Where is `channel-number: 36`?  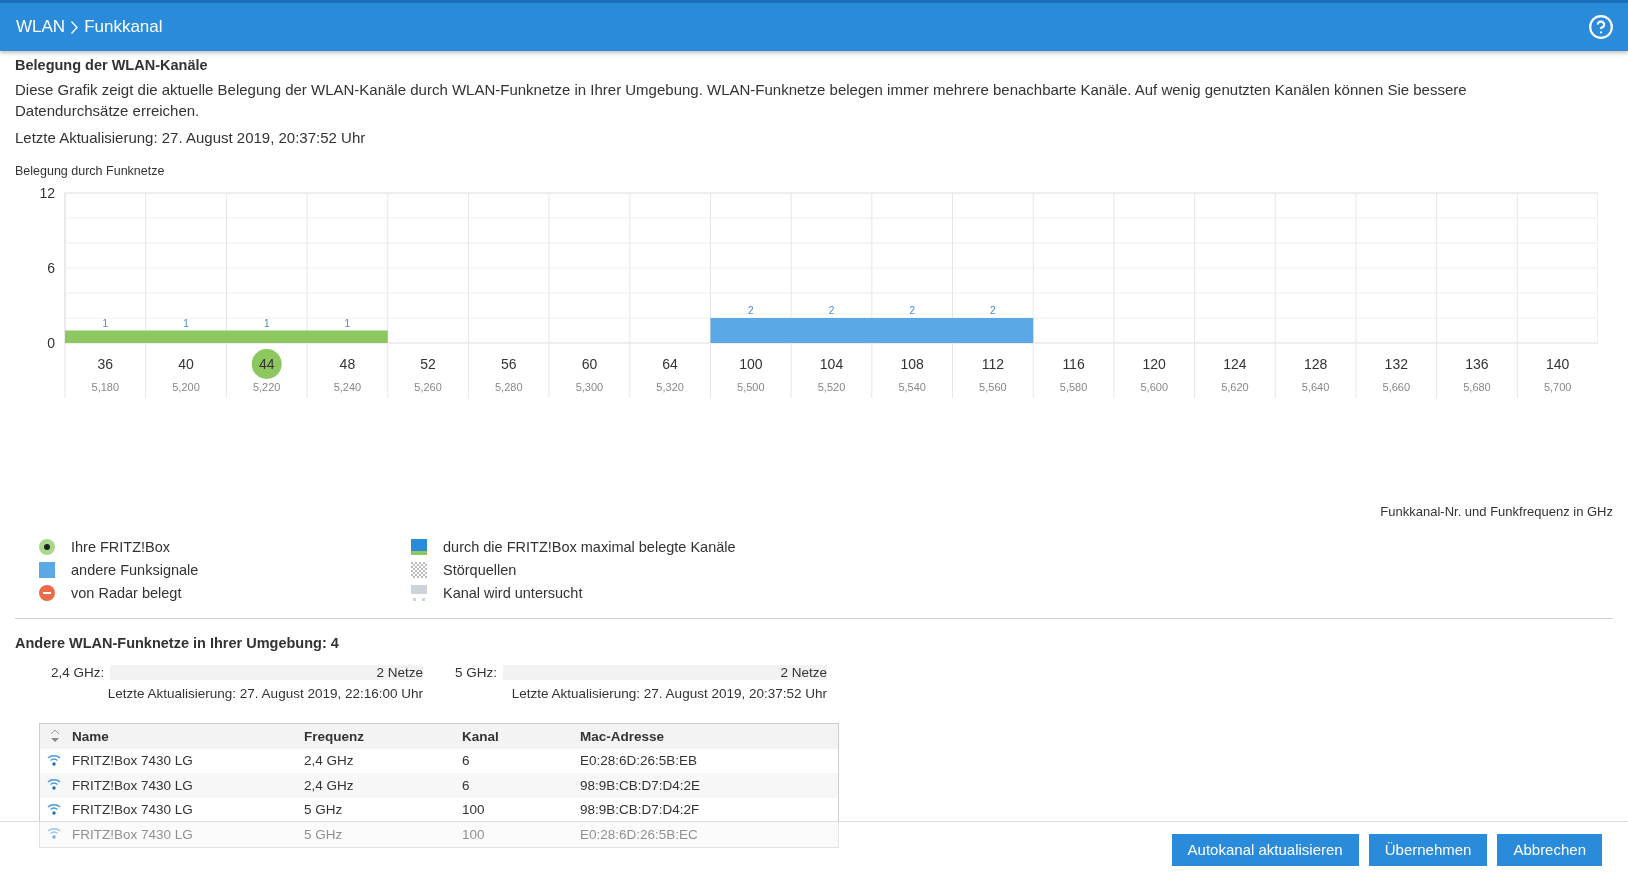 channel-number: 36 is located at coordinates (105, 364).